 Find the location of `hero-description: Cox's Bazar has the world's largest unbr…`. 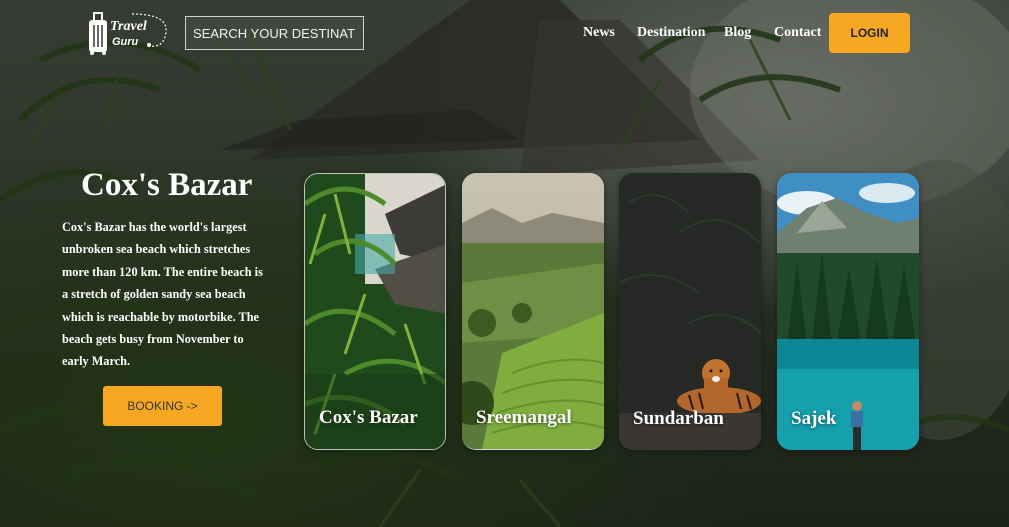

hero-description: Cox's Bazar has the world's largest unbr… is located at coordinates (162, 294).